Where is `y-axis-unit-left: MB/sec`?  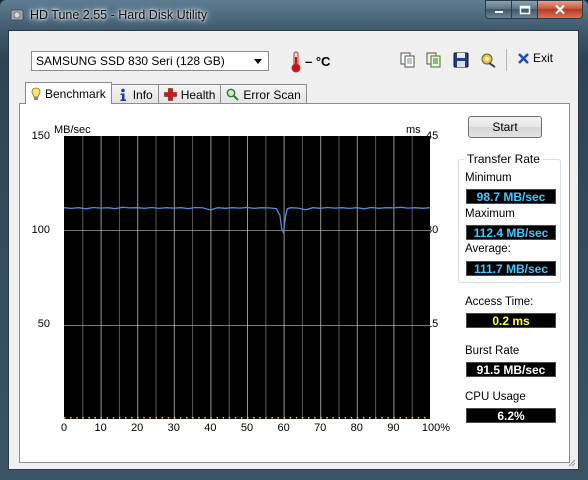 y-axis-unit-left: MB/sec is located at coordinates (72, 130).